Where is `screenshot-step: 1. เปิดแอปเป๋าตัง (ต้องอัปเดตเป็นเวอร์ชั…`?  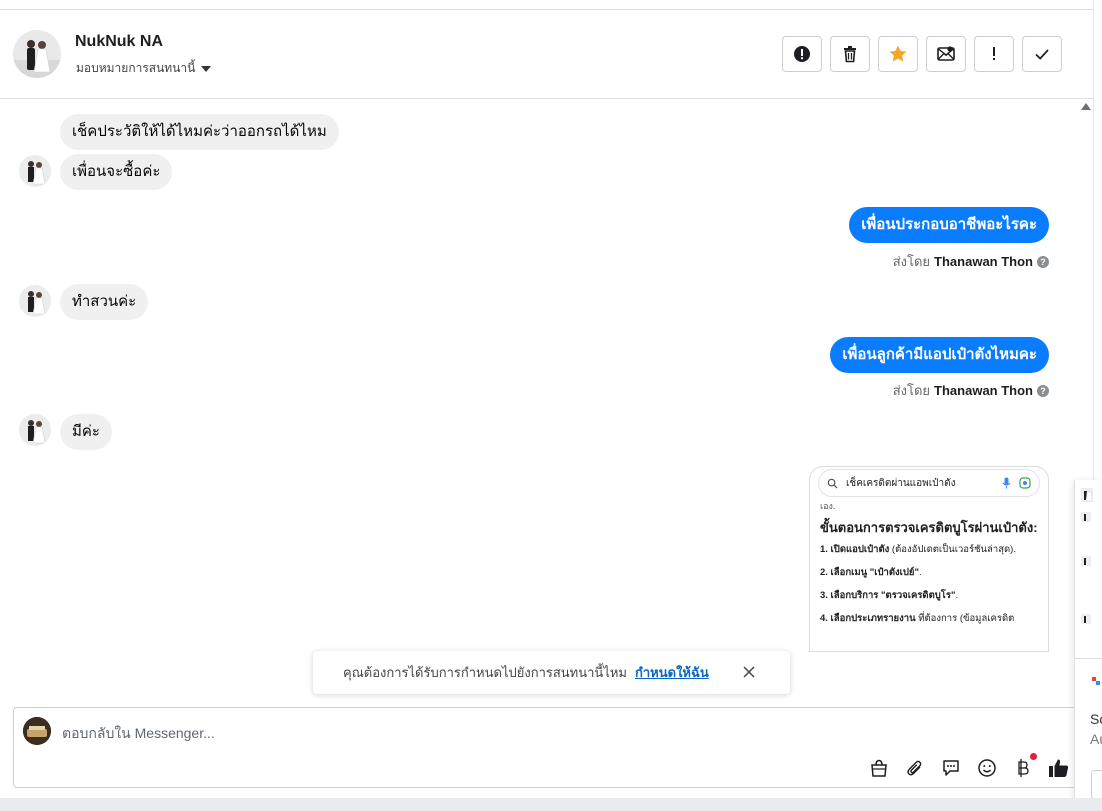
screenshot-step: 1. เปิดแอปเป๋าตัง (ต้องอัปเดตเป็นเวอร์ชั… is located at coordinates (918, 549).